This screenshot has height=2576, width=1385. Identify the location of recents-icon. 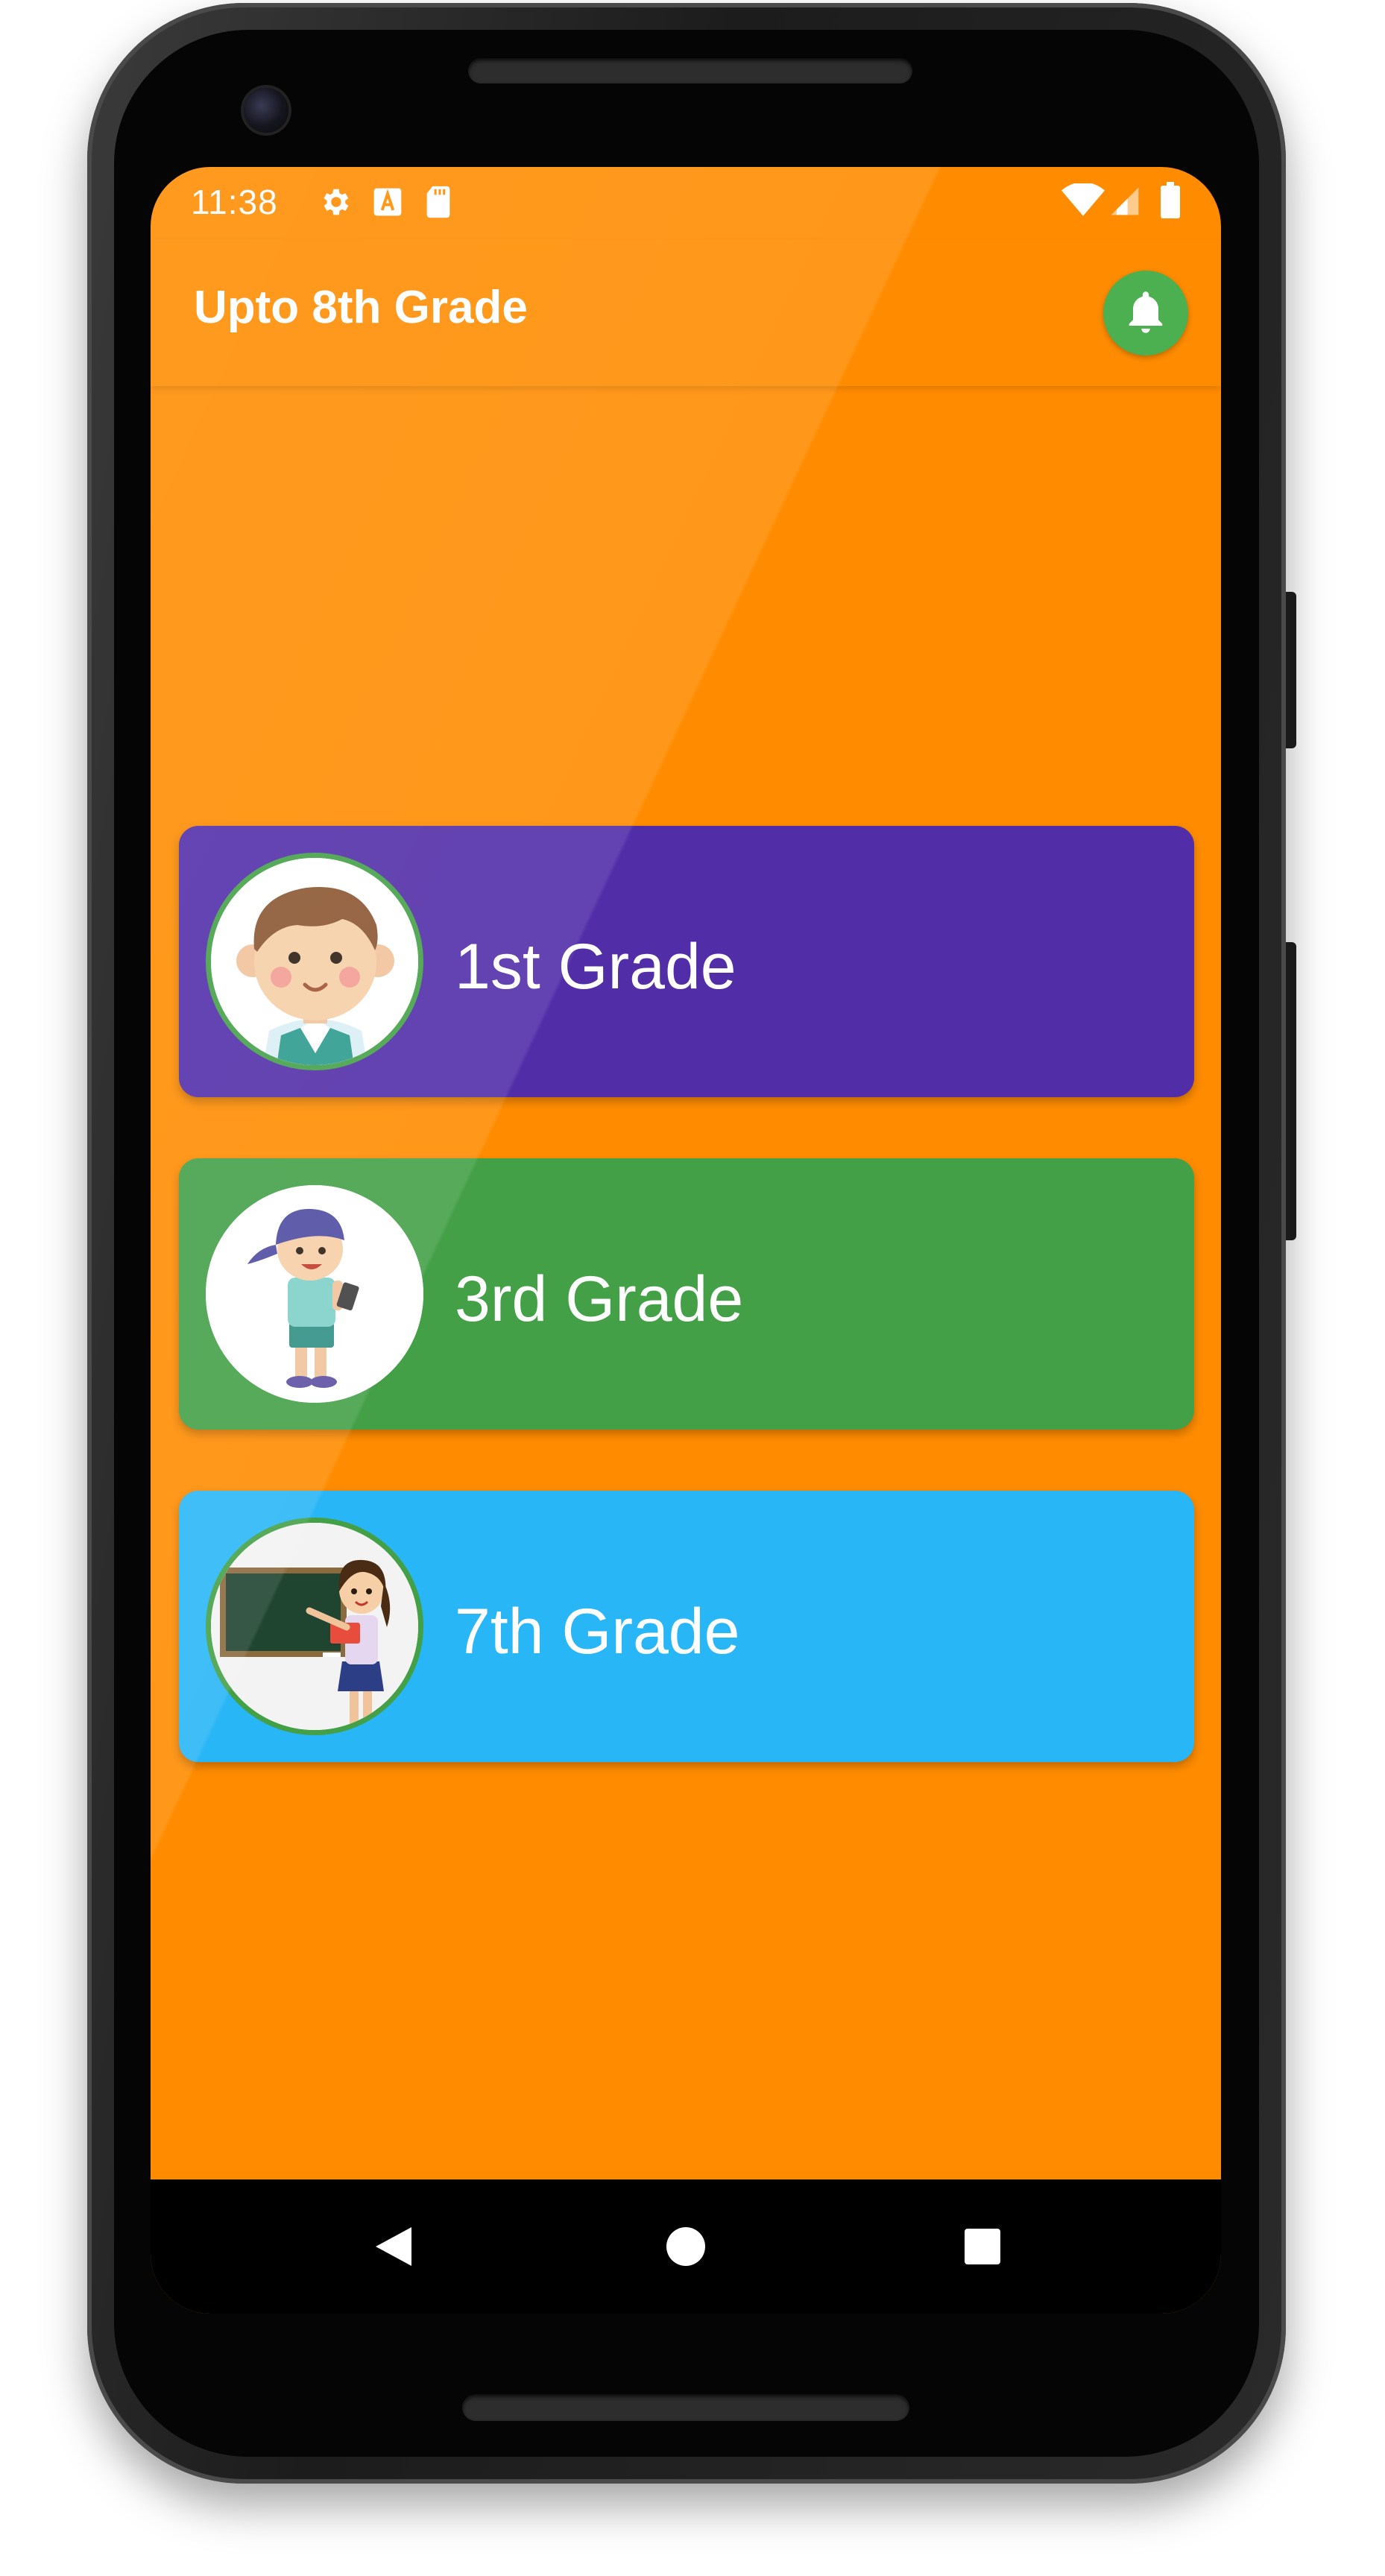
(982, 2248).